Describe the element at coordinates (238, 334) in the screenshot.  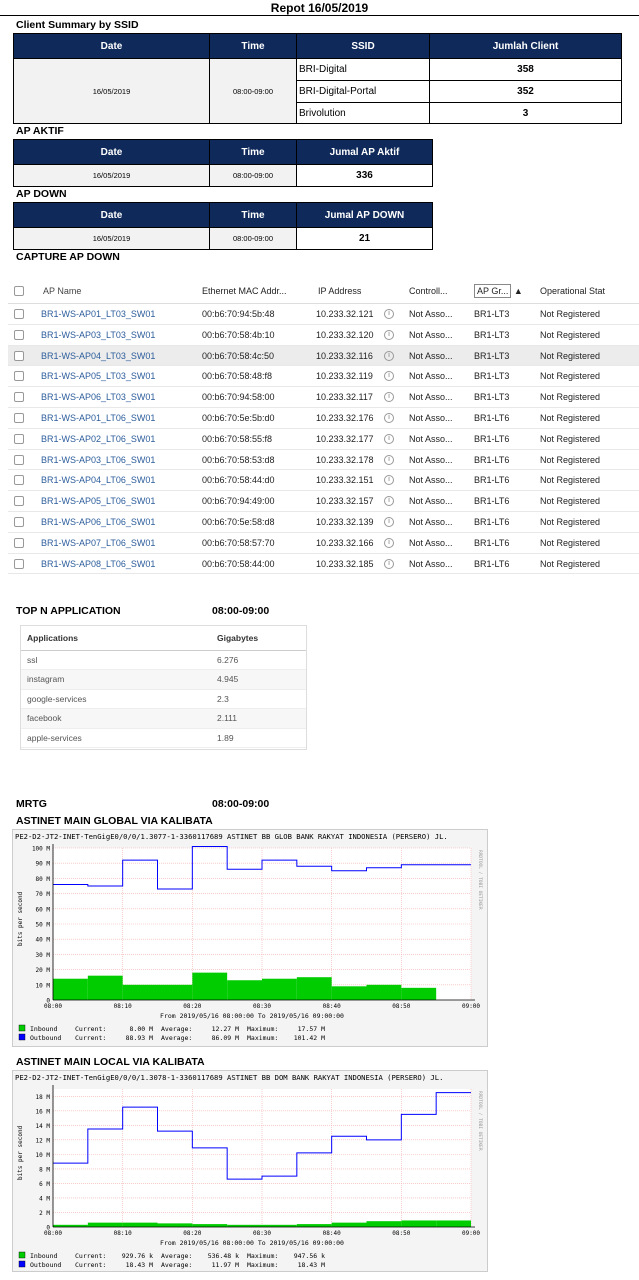
I see `mac-address: 00:b6:70:58:4b:10` at that location.